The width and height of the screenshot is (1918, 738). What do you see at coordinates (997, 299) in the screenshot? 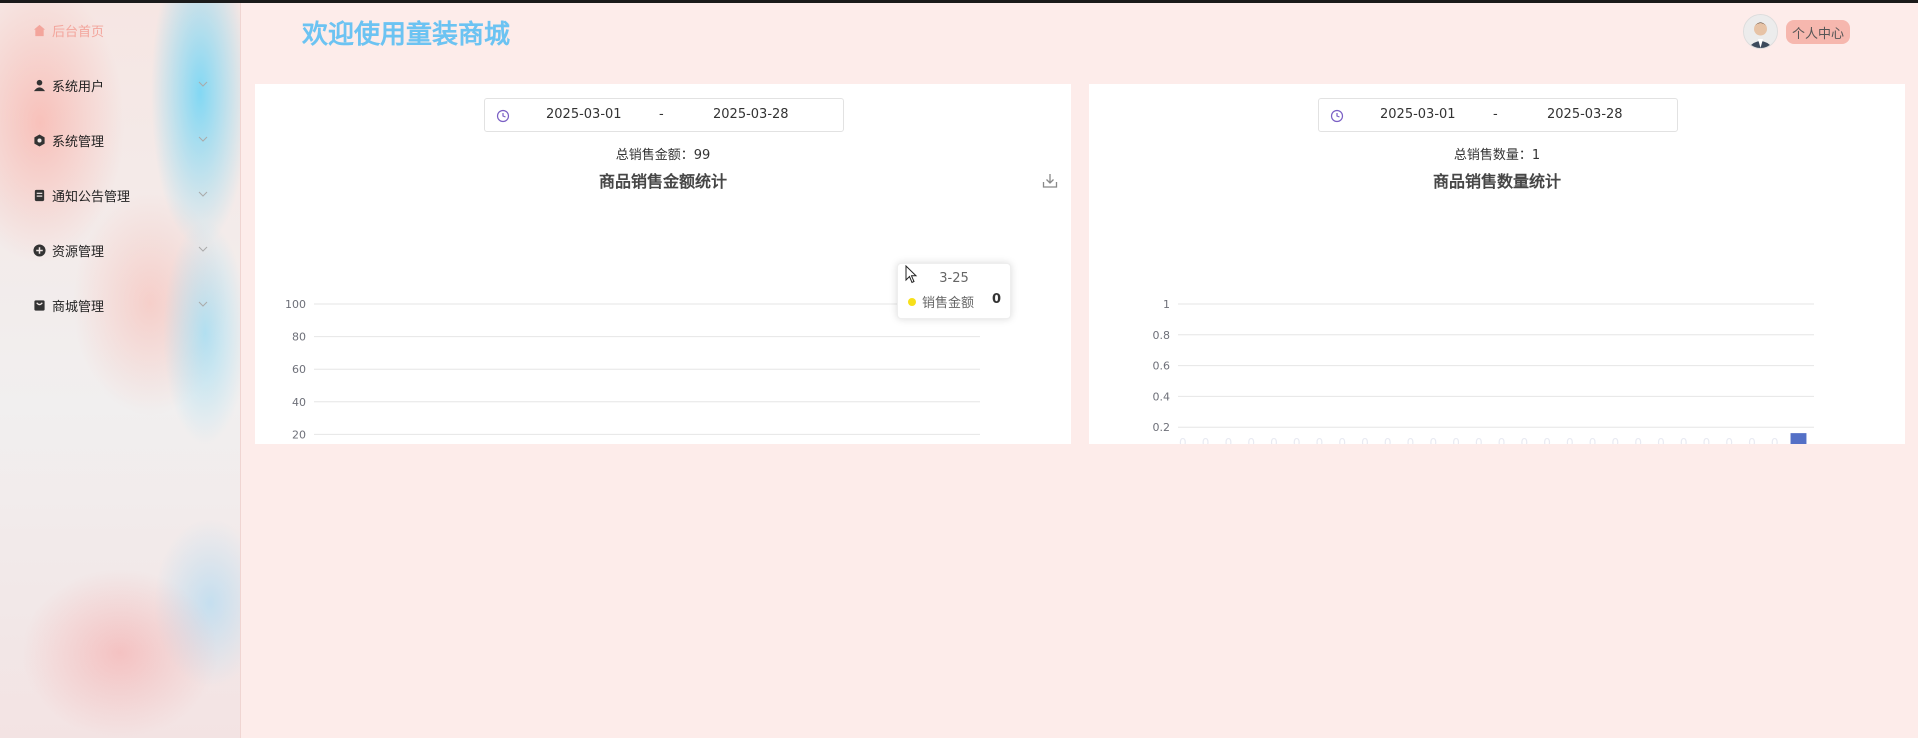
I see `tooltip-value: 0` at bounding box center [997, 299].